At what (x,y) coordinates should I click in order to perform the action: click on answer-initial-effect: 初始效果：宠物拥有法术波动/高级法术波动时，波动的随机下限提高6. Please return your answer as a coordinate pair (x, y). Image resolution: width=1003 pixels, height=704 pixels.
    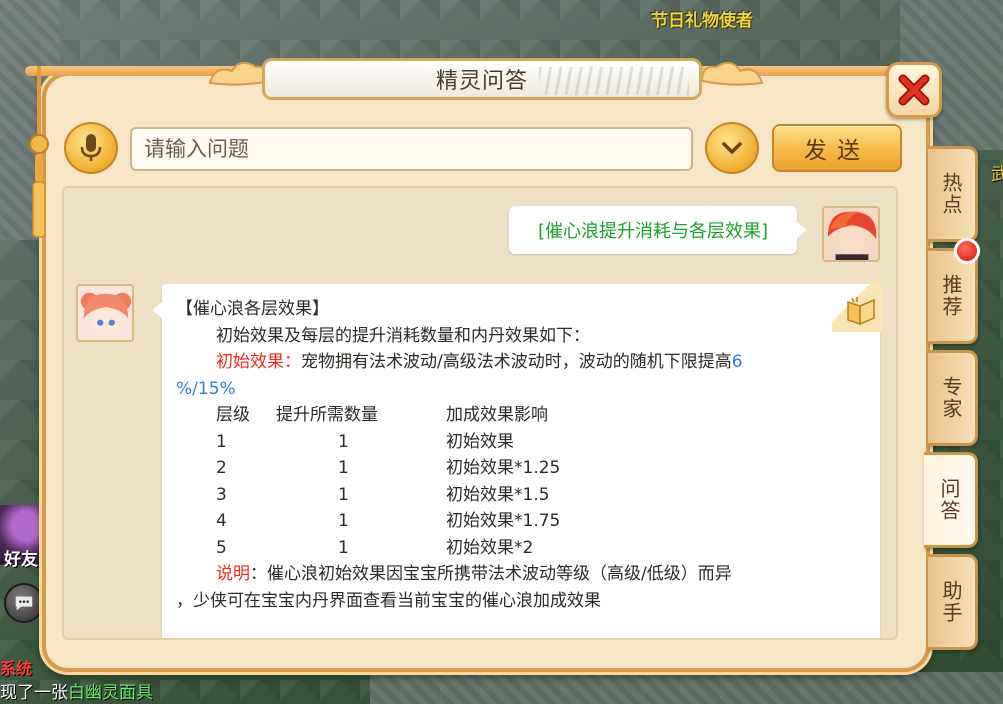
    Looking at the image, I should click on (520, 362).